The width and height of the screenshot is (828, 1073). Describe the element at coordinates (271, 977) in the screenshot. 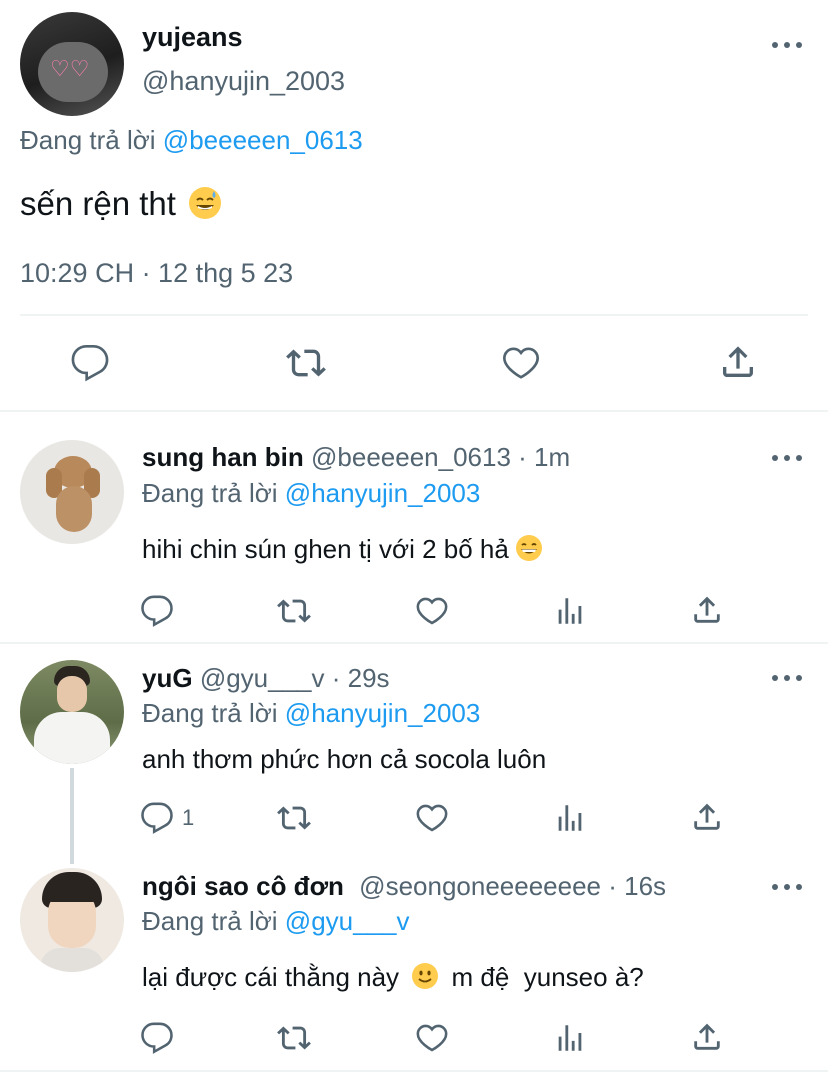

I see `tweet-text-content: lại được cái thằng này` at that location.